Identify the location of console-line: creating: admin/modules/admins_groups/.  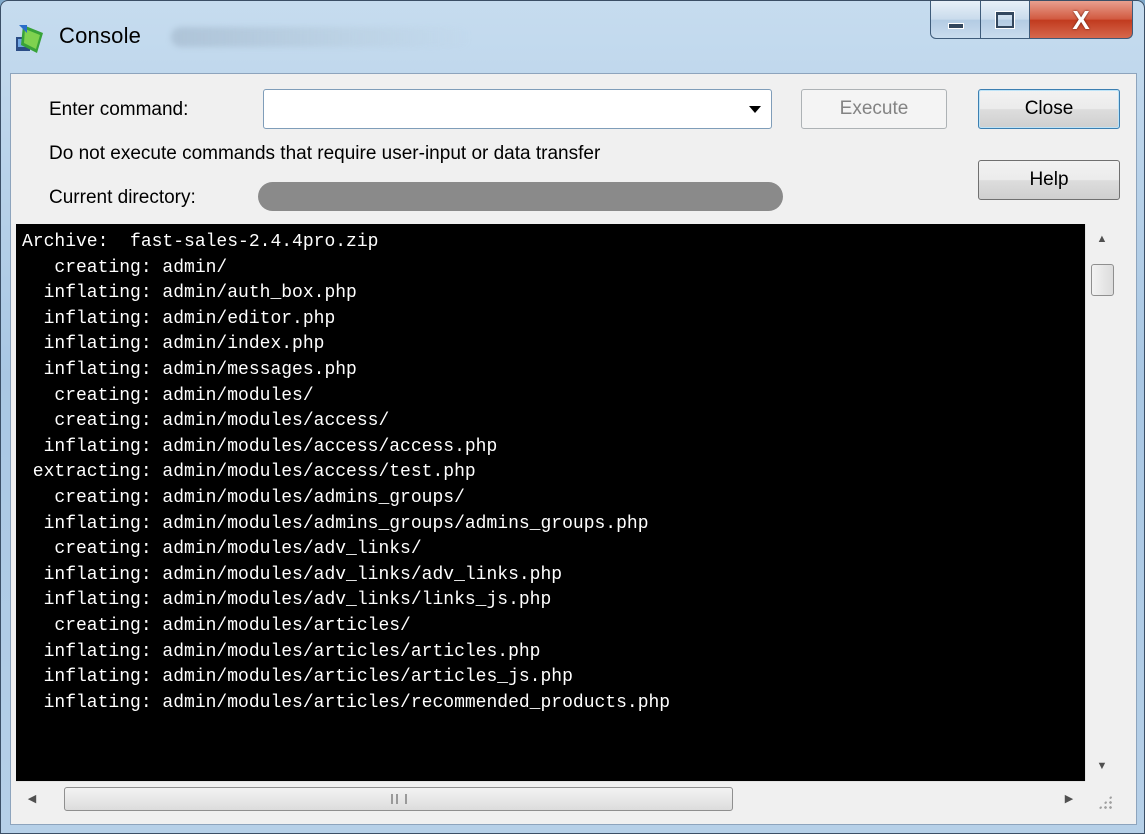
(243, 497).